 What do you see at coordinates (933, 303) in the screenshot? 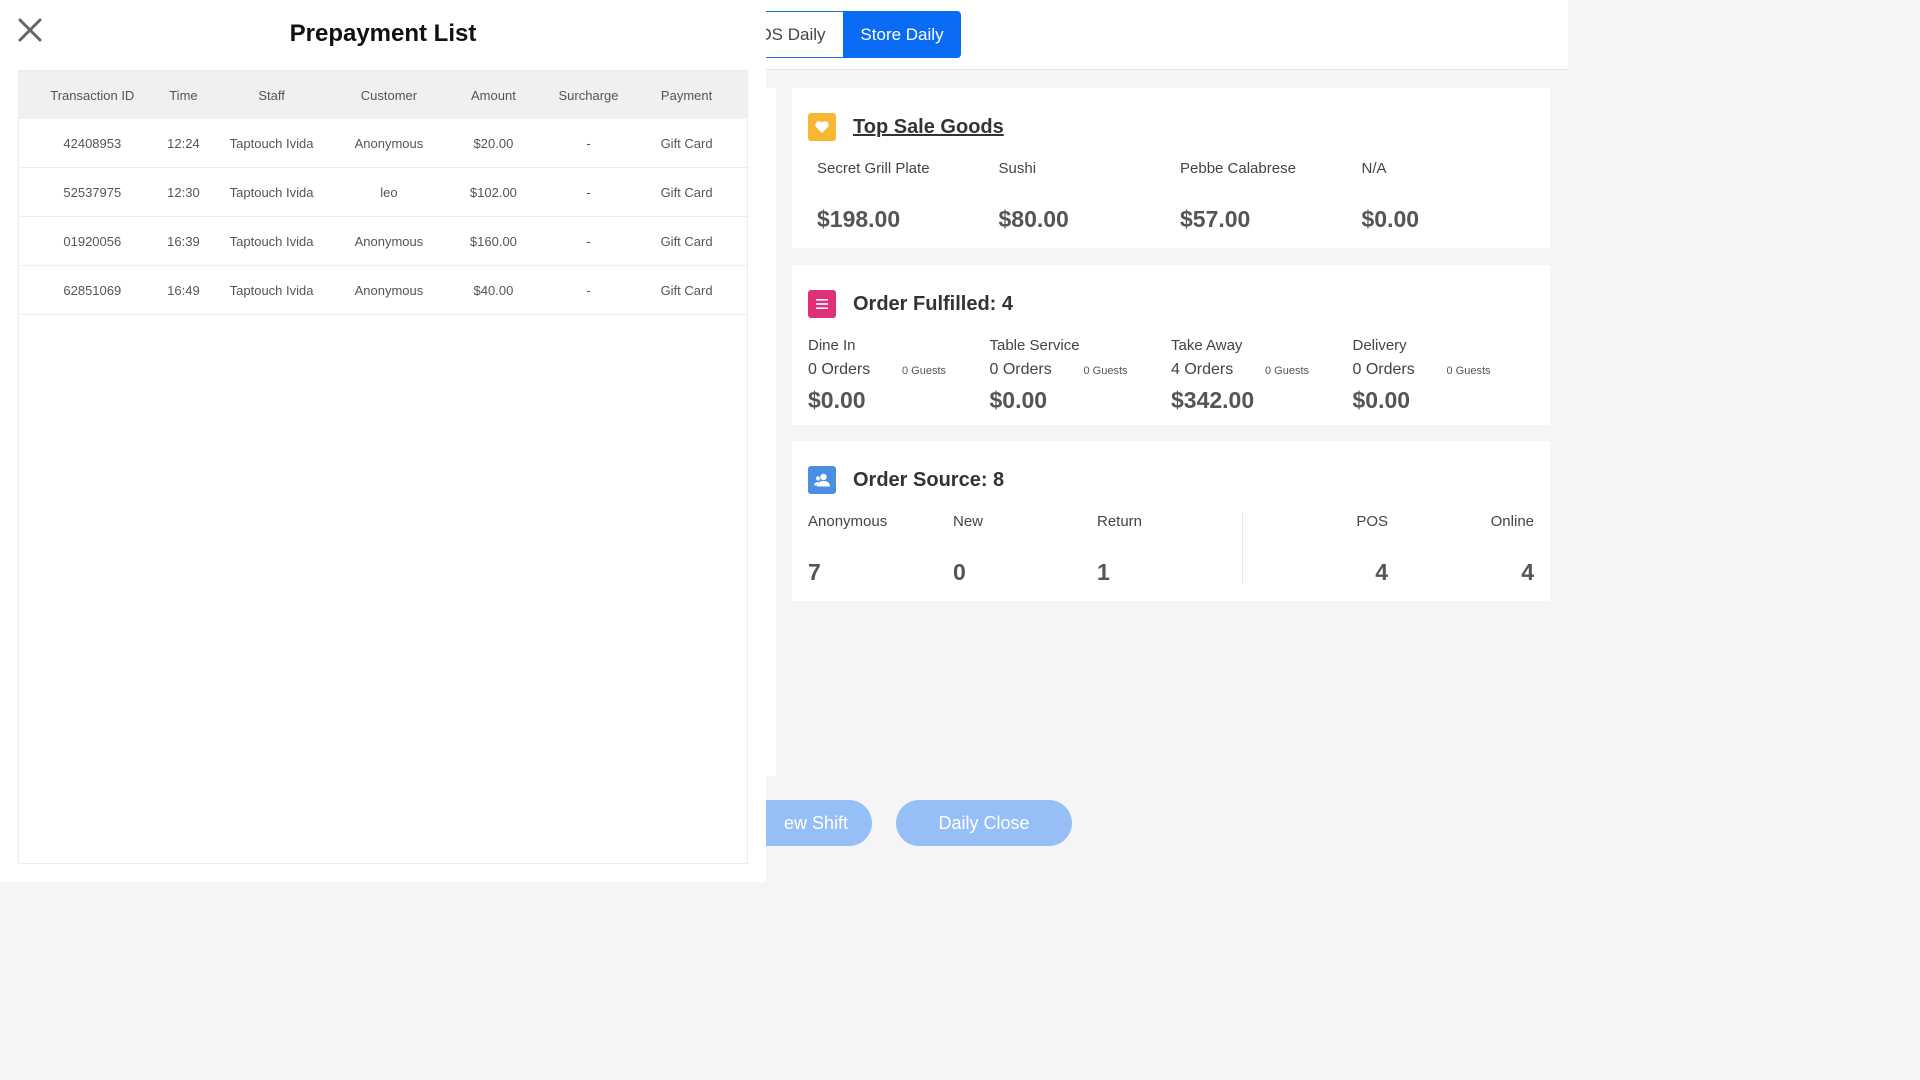
I see `order-fulfilled-title: Order Fulfilled: 4` at bounding box center [933, 303].